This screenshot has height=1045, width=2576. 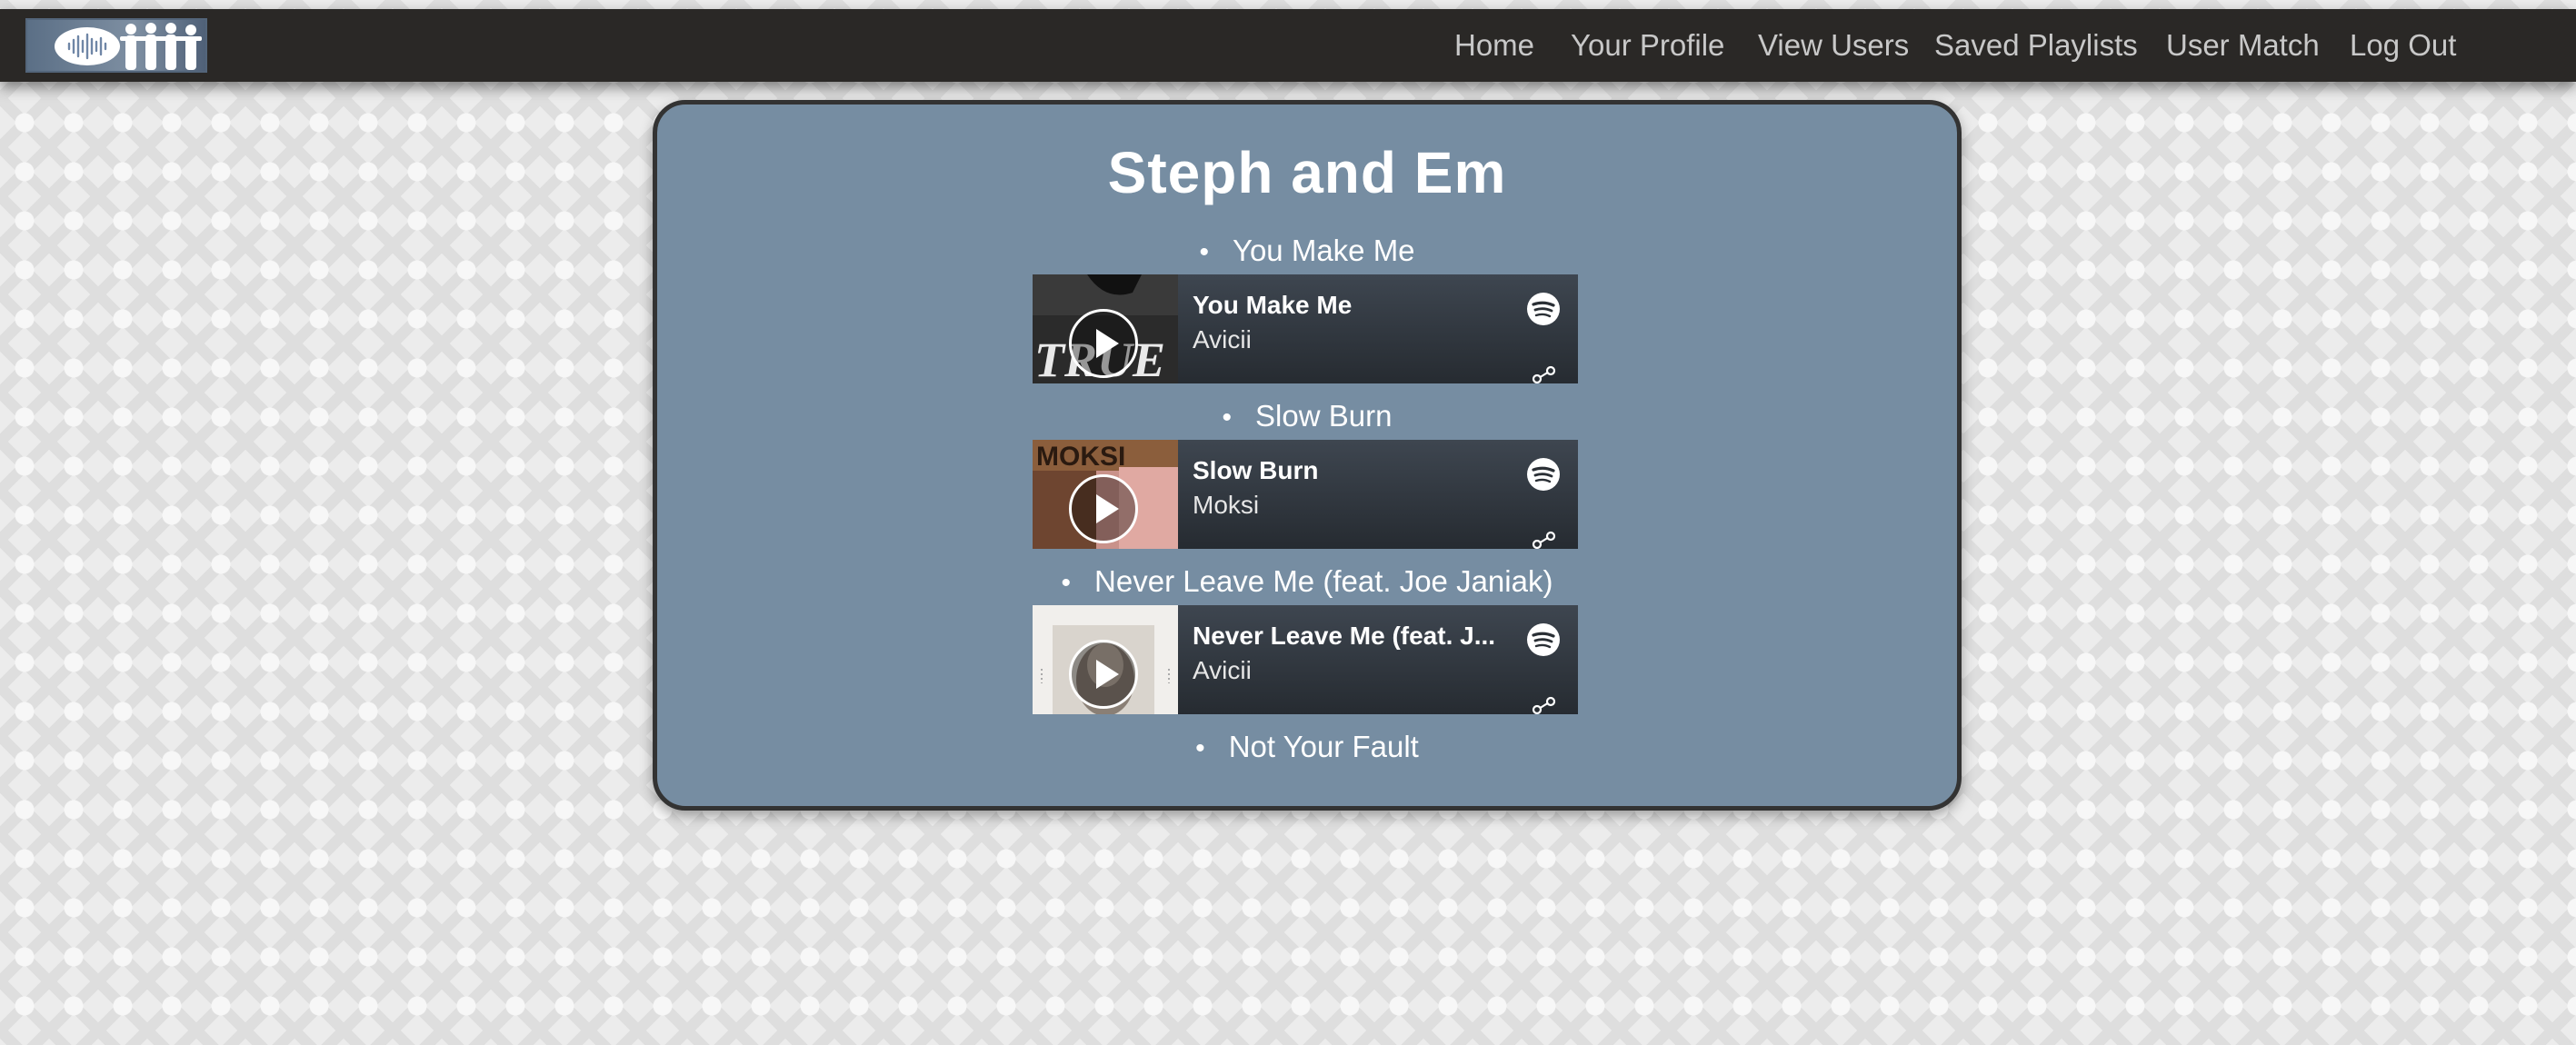 I want to click on song-list-item: • Slow Burn, so click(x=1307, y=416).